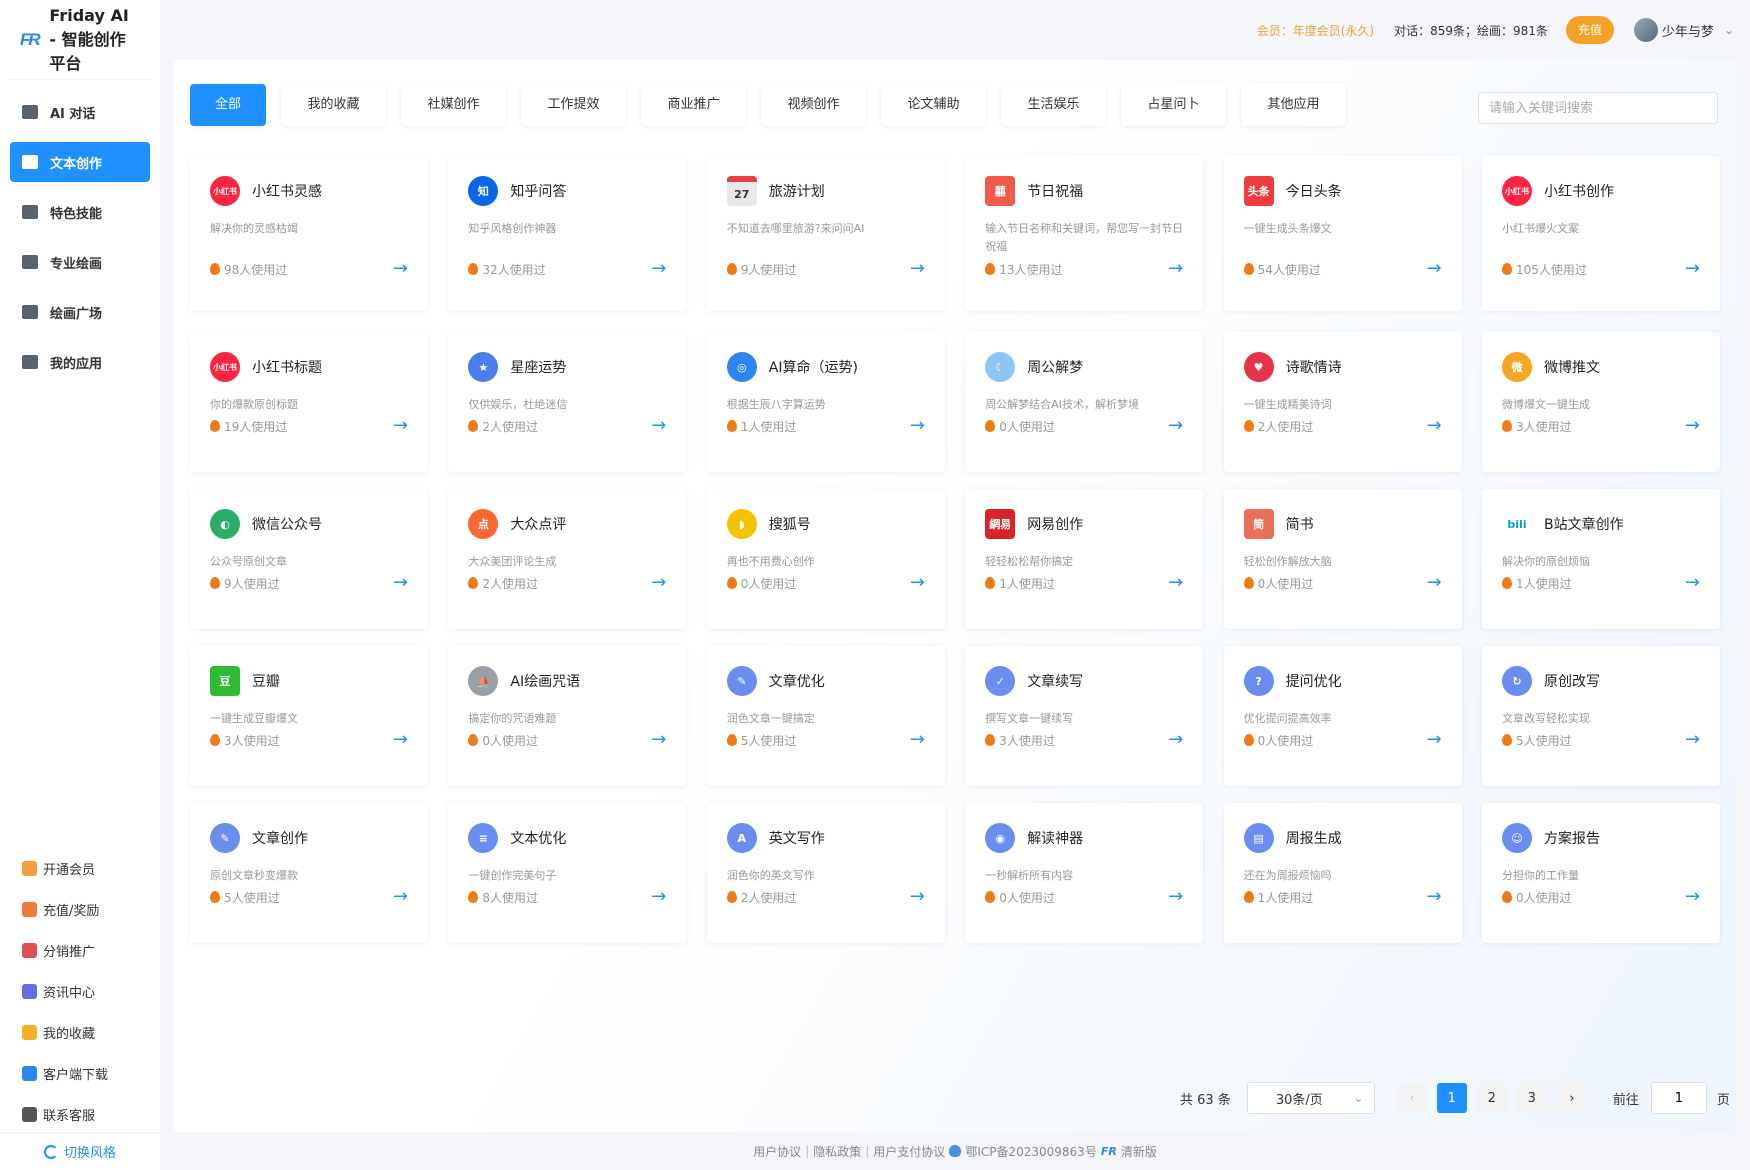  What do you see at coordinates (309, 559) in the screenshot?
I see `app-card: ◐ 微信公众号 公众号原创文章 9人使用过 →` at bounding box center [309, 559].